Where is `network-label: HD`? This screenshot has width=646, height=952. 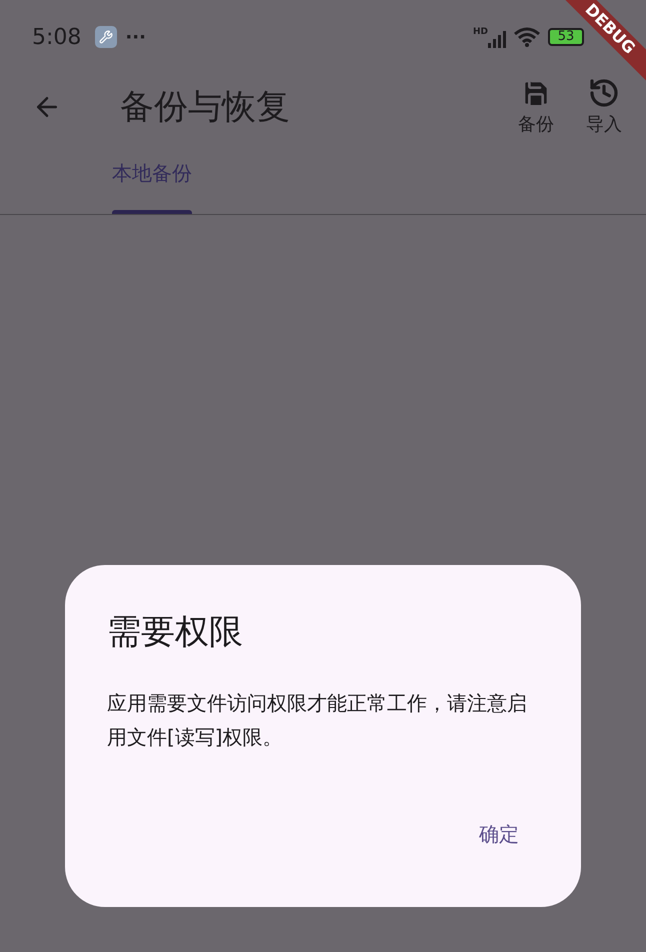
network-label: HD is located at coordinates (480, 32).